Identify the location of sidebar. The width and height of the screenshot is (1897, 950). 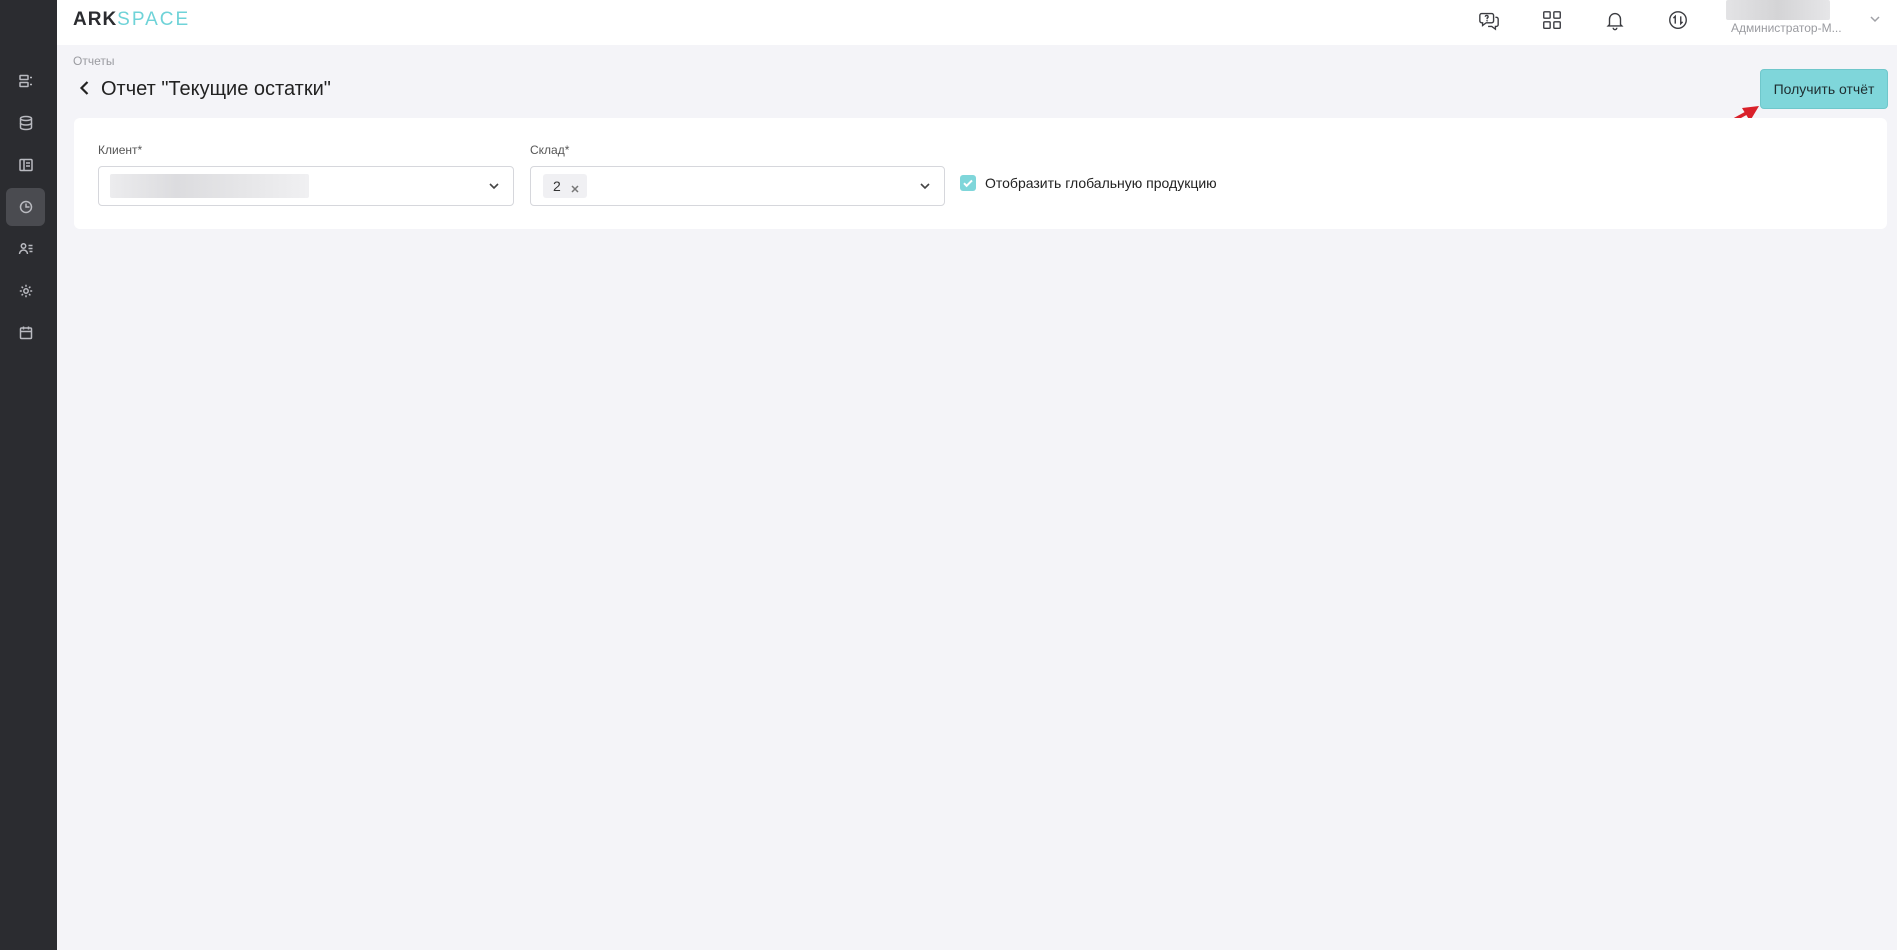
(28, 475).